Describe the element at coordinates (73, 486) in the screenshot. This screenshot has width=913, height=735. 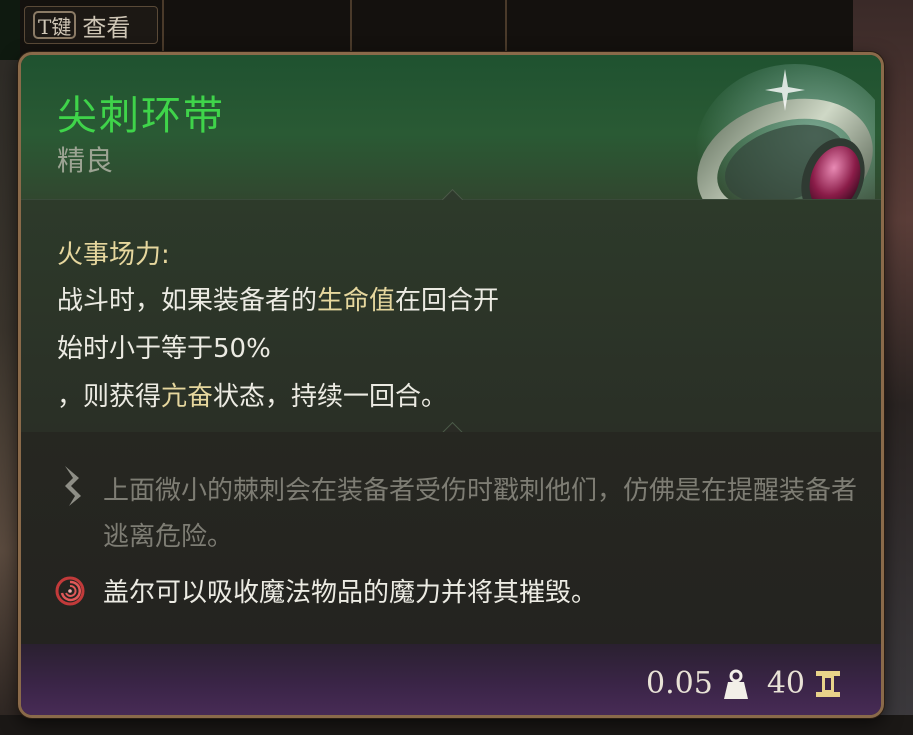
I see `quill-icon` at that location.